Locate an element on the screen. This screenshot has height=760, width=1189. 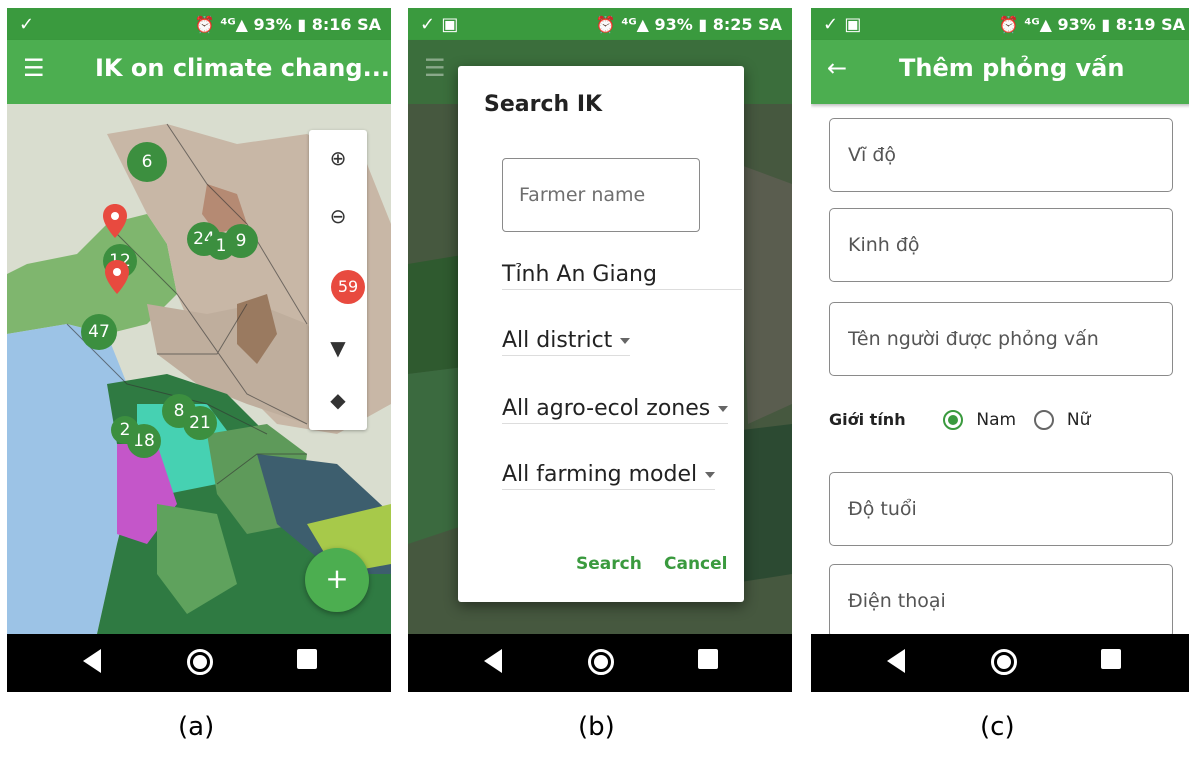
status-bar: ✓ ⏰ ⁴ᴳ▲ 93% ▮ 8:16 SA is located at coordinates (199, 24).